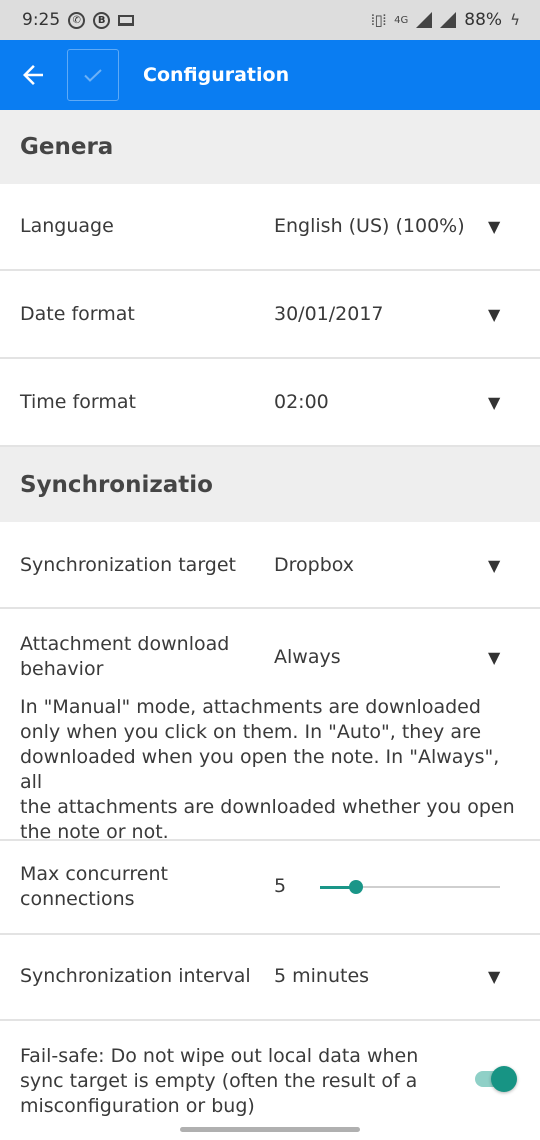 This screenshot has height=1140, width=540. Describe the element at coordinates (483, 20) in the screenshot. I see `battery-percent: 88%` at that location.